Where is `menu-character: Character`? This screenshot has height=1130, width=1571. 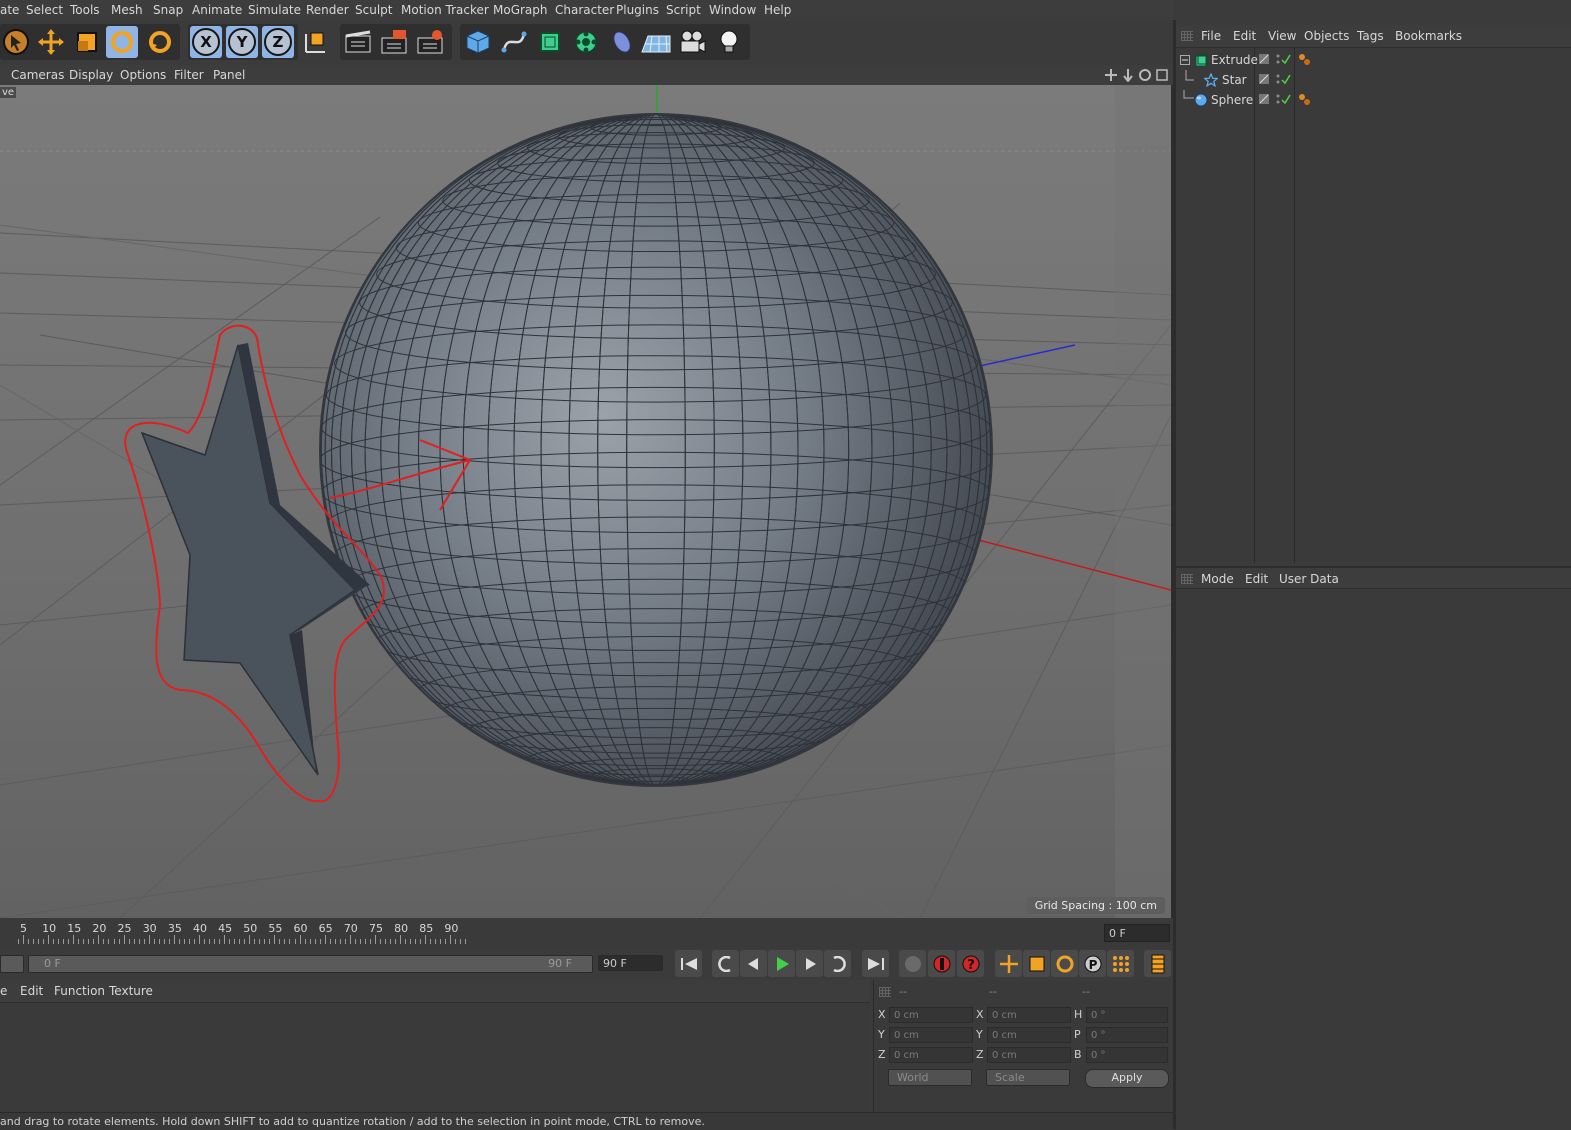 menu-character: Character is located at coordinates (584, 10).